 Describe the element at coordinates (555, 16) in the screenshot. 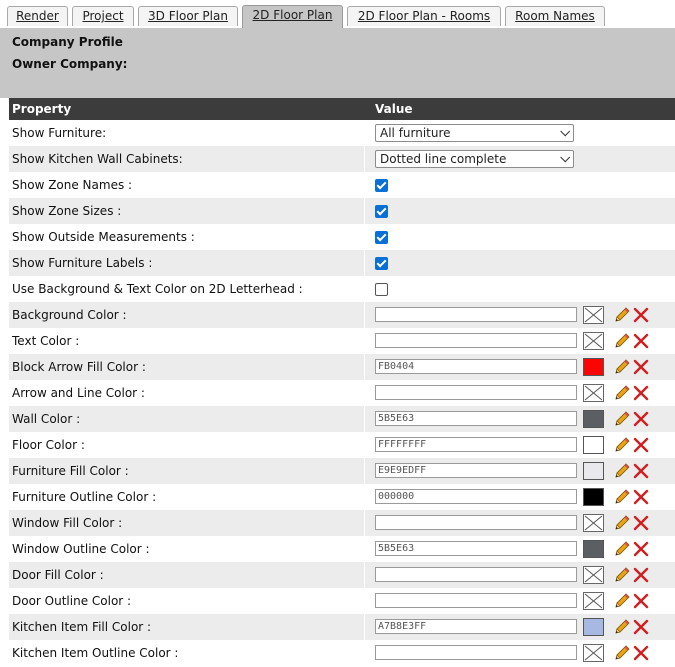

I see `tab-room-names: Room Names` at that location.